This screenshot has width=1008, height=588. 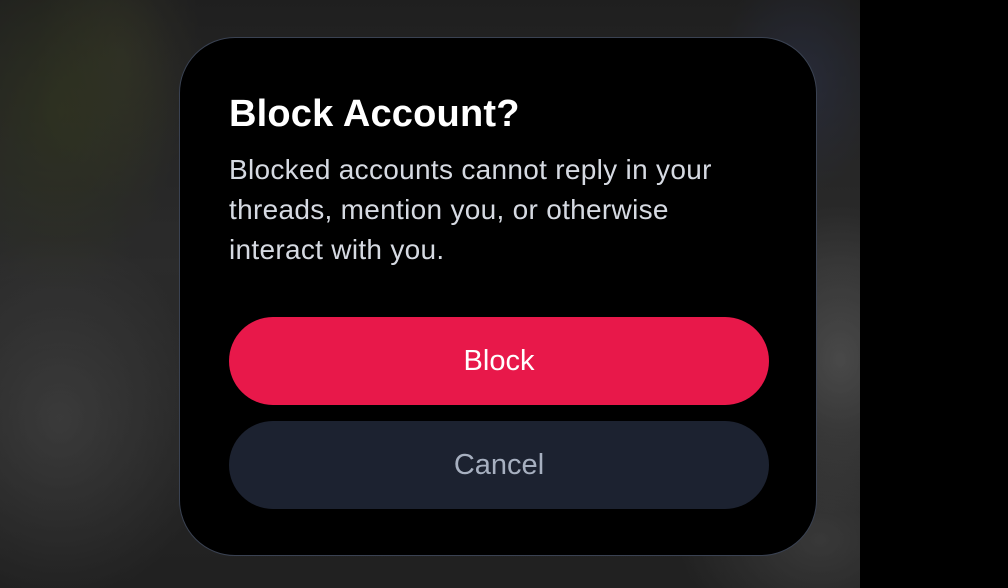 What do you see at coordinates (934, 294) in the screenshot?
I see `side-strip` at bounding box center [934, 294].